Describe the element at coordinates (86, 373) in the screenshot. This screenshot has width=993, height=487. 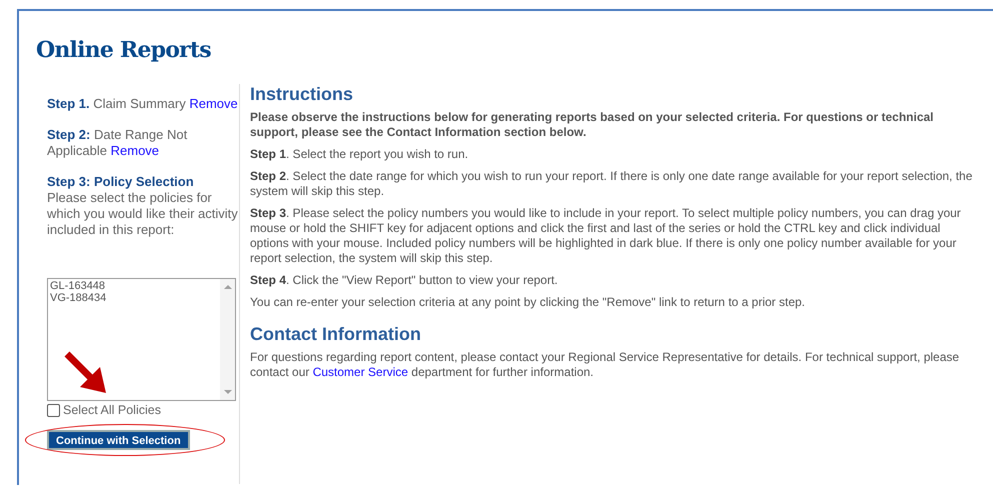
I see `arrow-drawing` at that location.